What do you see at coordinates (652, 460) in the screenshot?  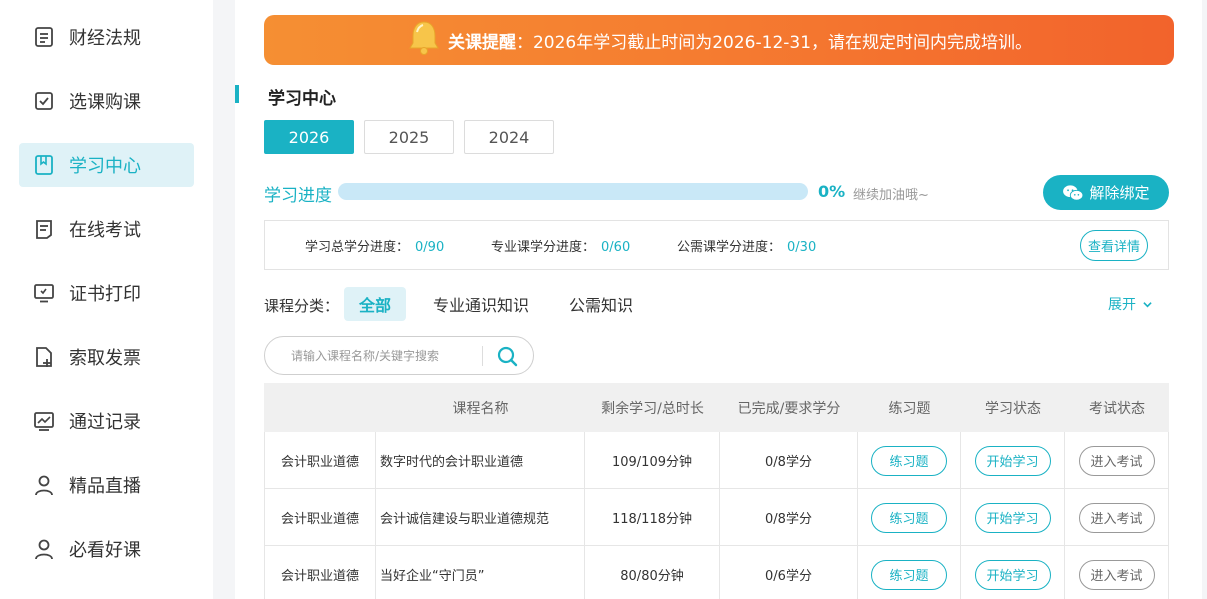 I see `row-duration: 109/109分钟` at bounding box center [652, 460].